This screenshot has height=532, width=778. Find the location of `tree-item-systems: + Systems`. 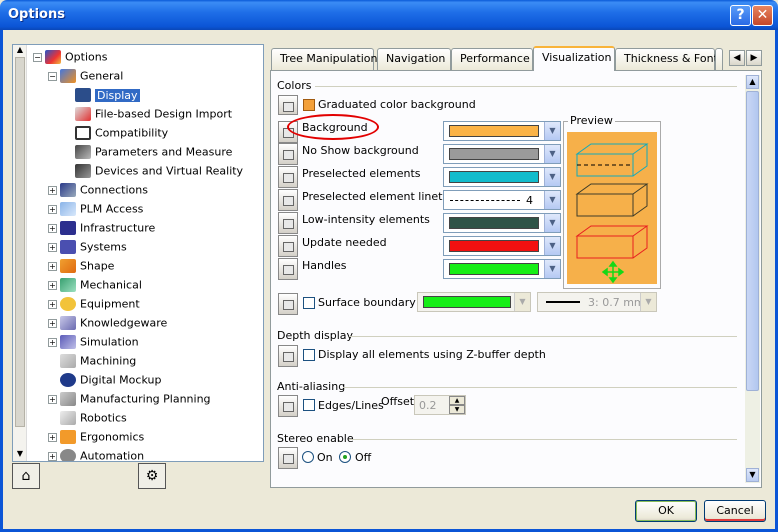

tree-item-systems: + Systems is located at coordinates (87, 246).